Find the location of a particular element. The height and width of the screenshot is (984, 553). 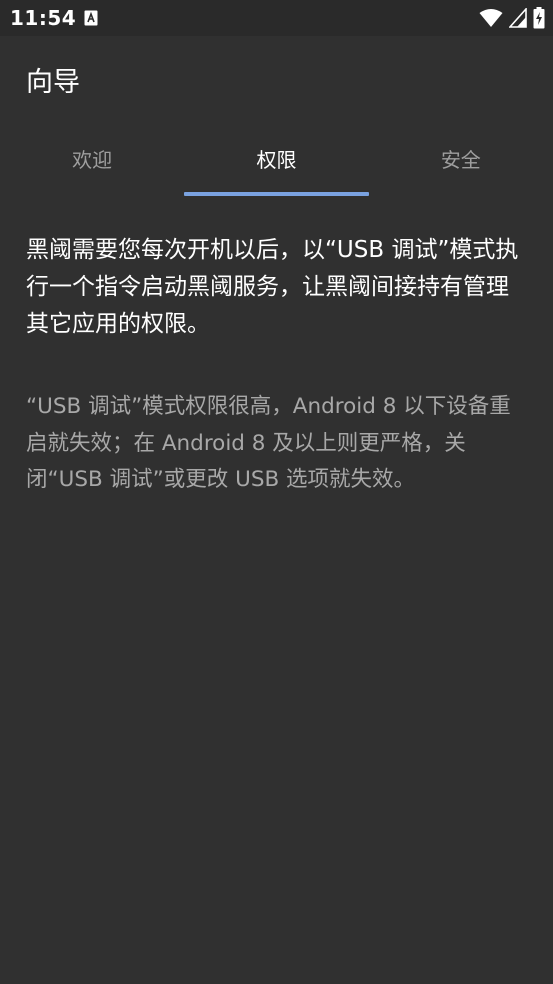

page-title: 向导 is located at coordinates (53, 82).